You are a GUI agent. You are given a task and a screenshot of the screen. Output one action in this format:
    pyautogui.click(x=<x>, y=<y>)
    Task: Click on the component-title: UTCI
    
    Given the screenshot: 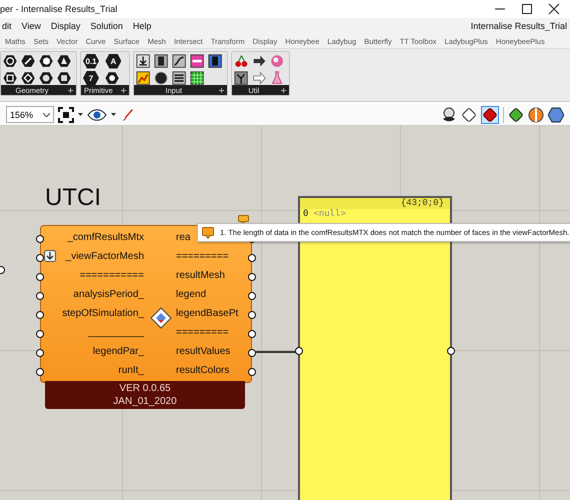 What is the action you would take?
    pyautogui.click(x=73, y=198)
    